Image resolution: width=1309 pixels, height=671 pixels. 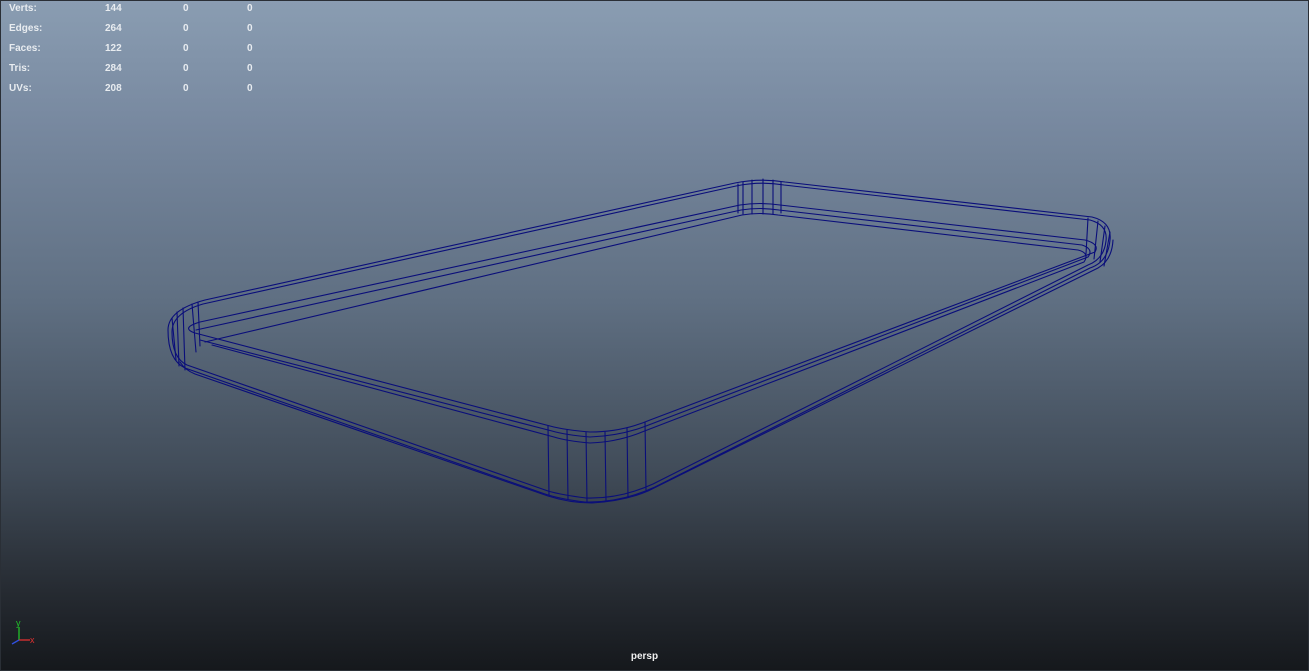 I want to click on hud-label: Tris:, so click(x=20, y=68).